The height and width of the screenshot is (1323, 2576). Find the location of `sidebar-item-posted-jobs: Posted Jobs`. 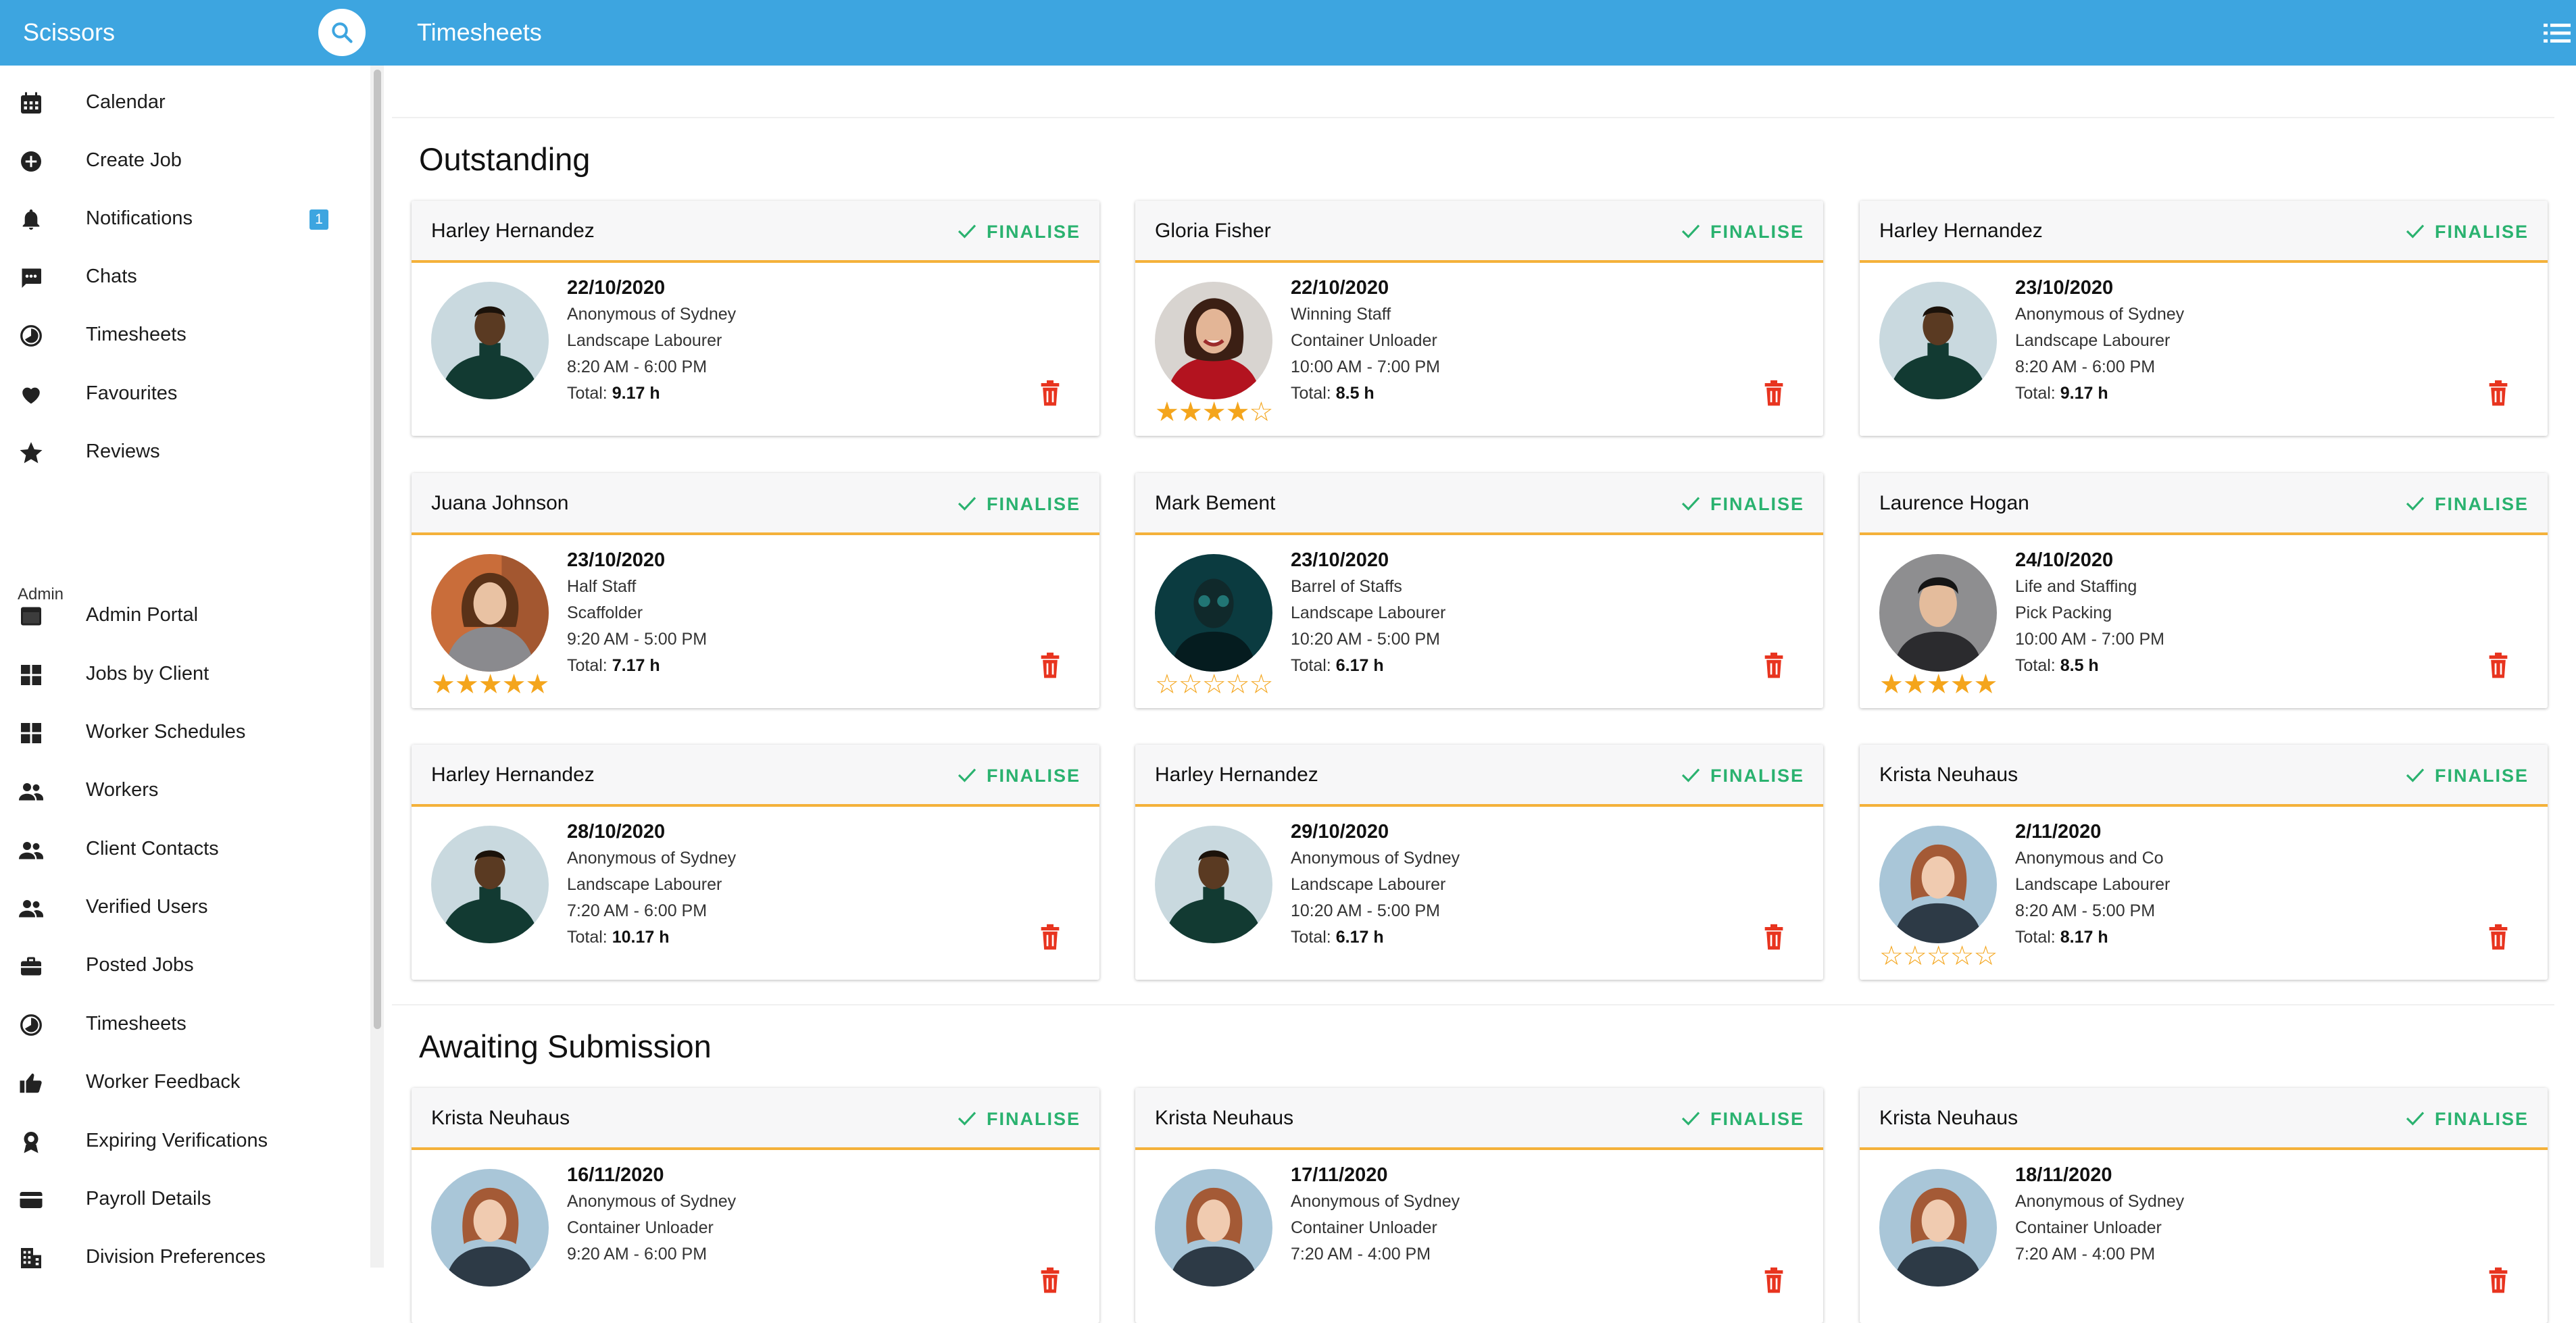

sidebar-item-posted-jobs: Posted Jobs is located at coordinates (185, 965).